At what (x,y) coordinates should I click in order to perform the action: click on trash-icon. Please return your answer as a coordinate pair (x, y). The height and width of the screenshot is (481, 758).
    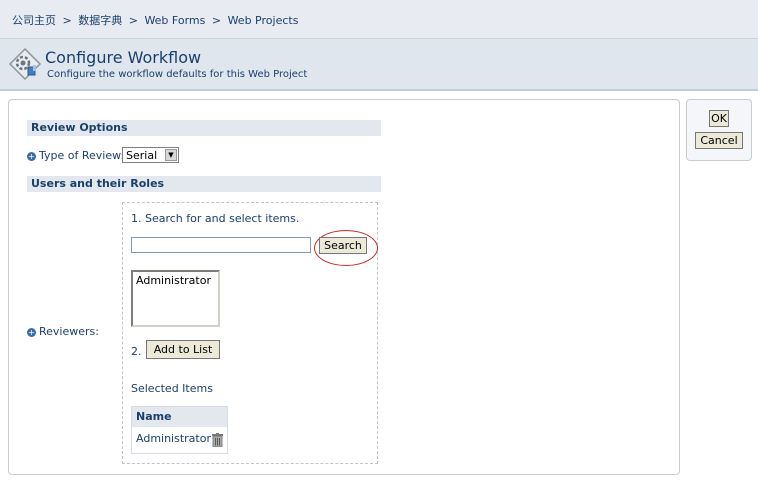
    Looking at the image, I should click on (217, 440).